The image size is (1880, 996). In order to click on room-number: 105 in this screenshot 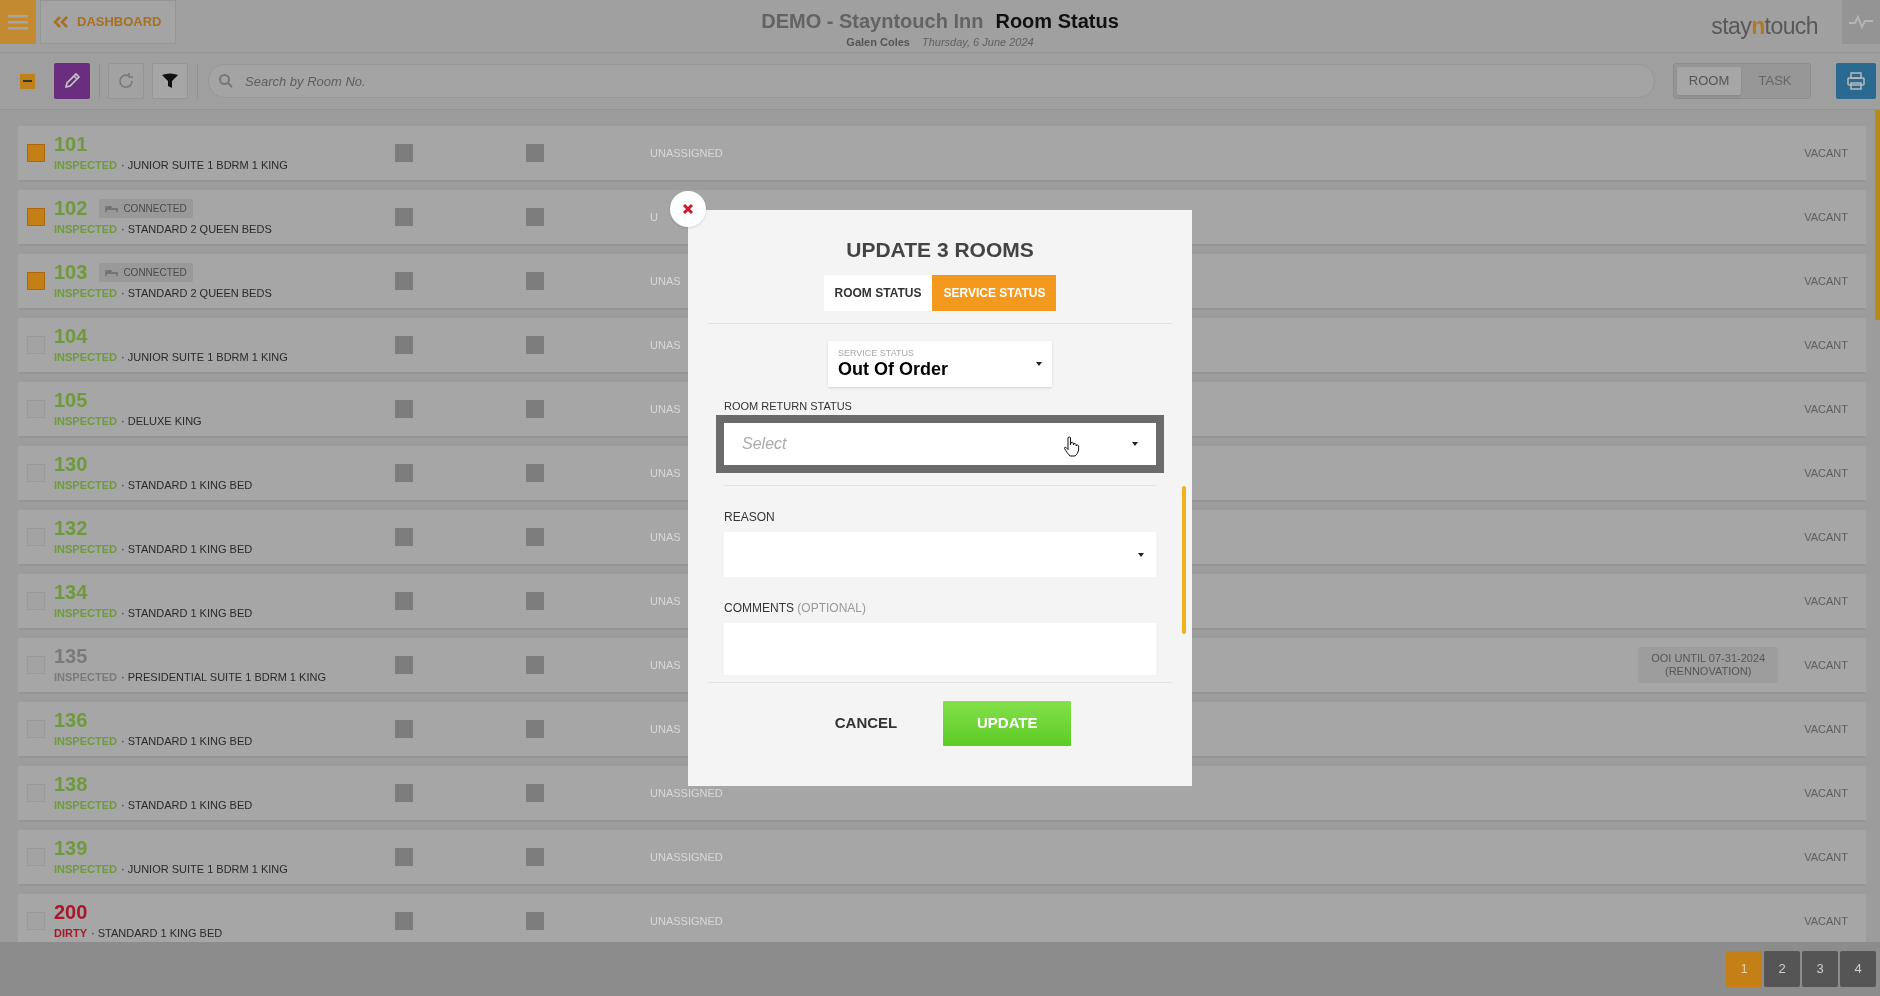, I will do `click(71, 400)`.